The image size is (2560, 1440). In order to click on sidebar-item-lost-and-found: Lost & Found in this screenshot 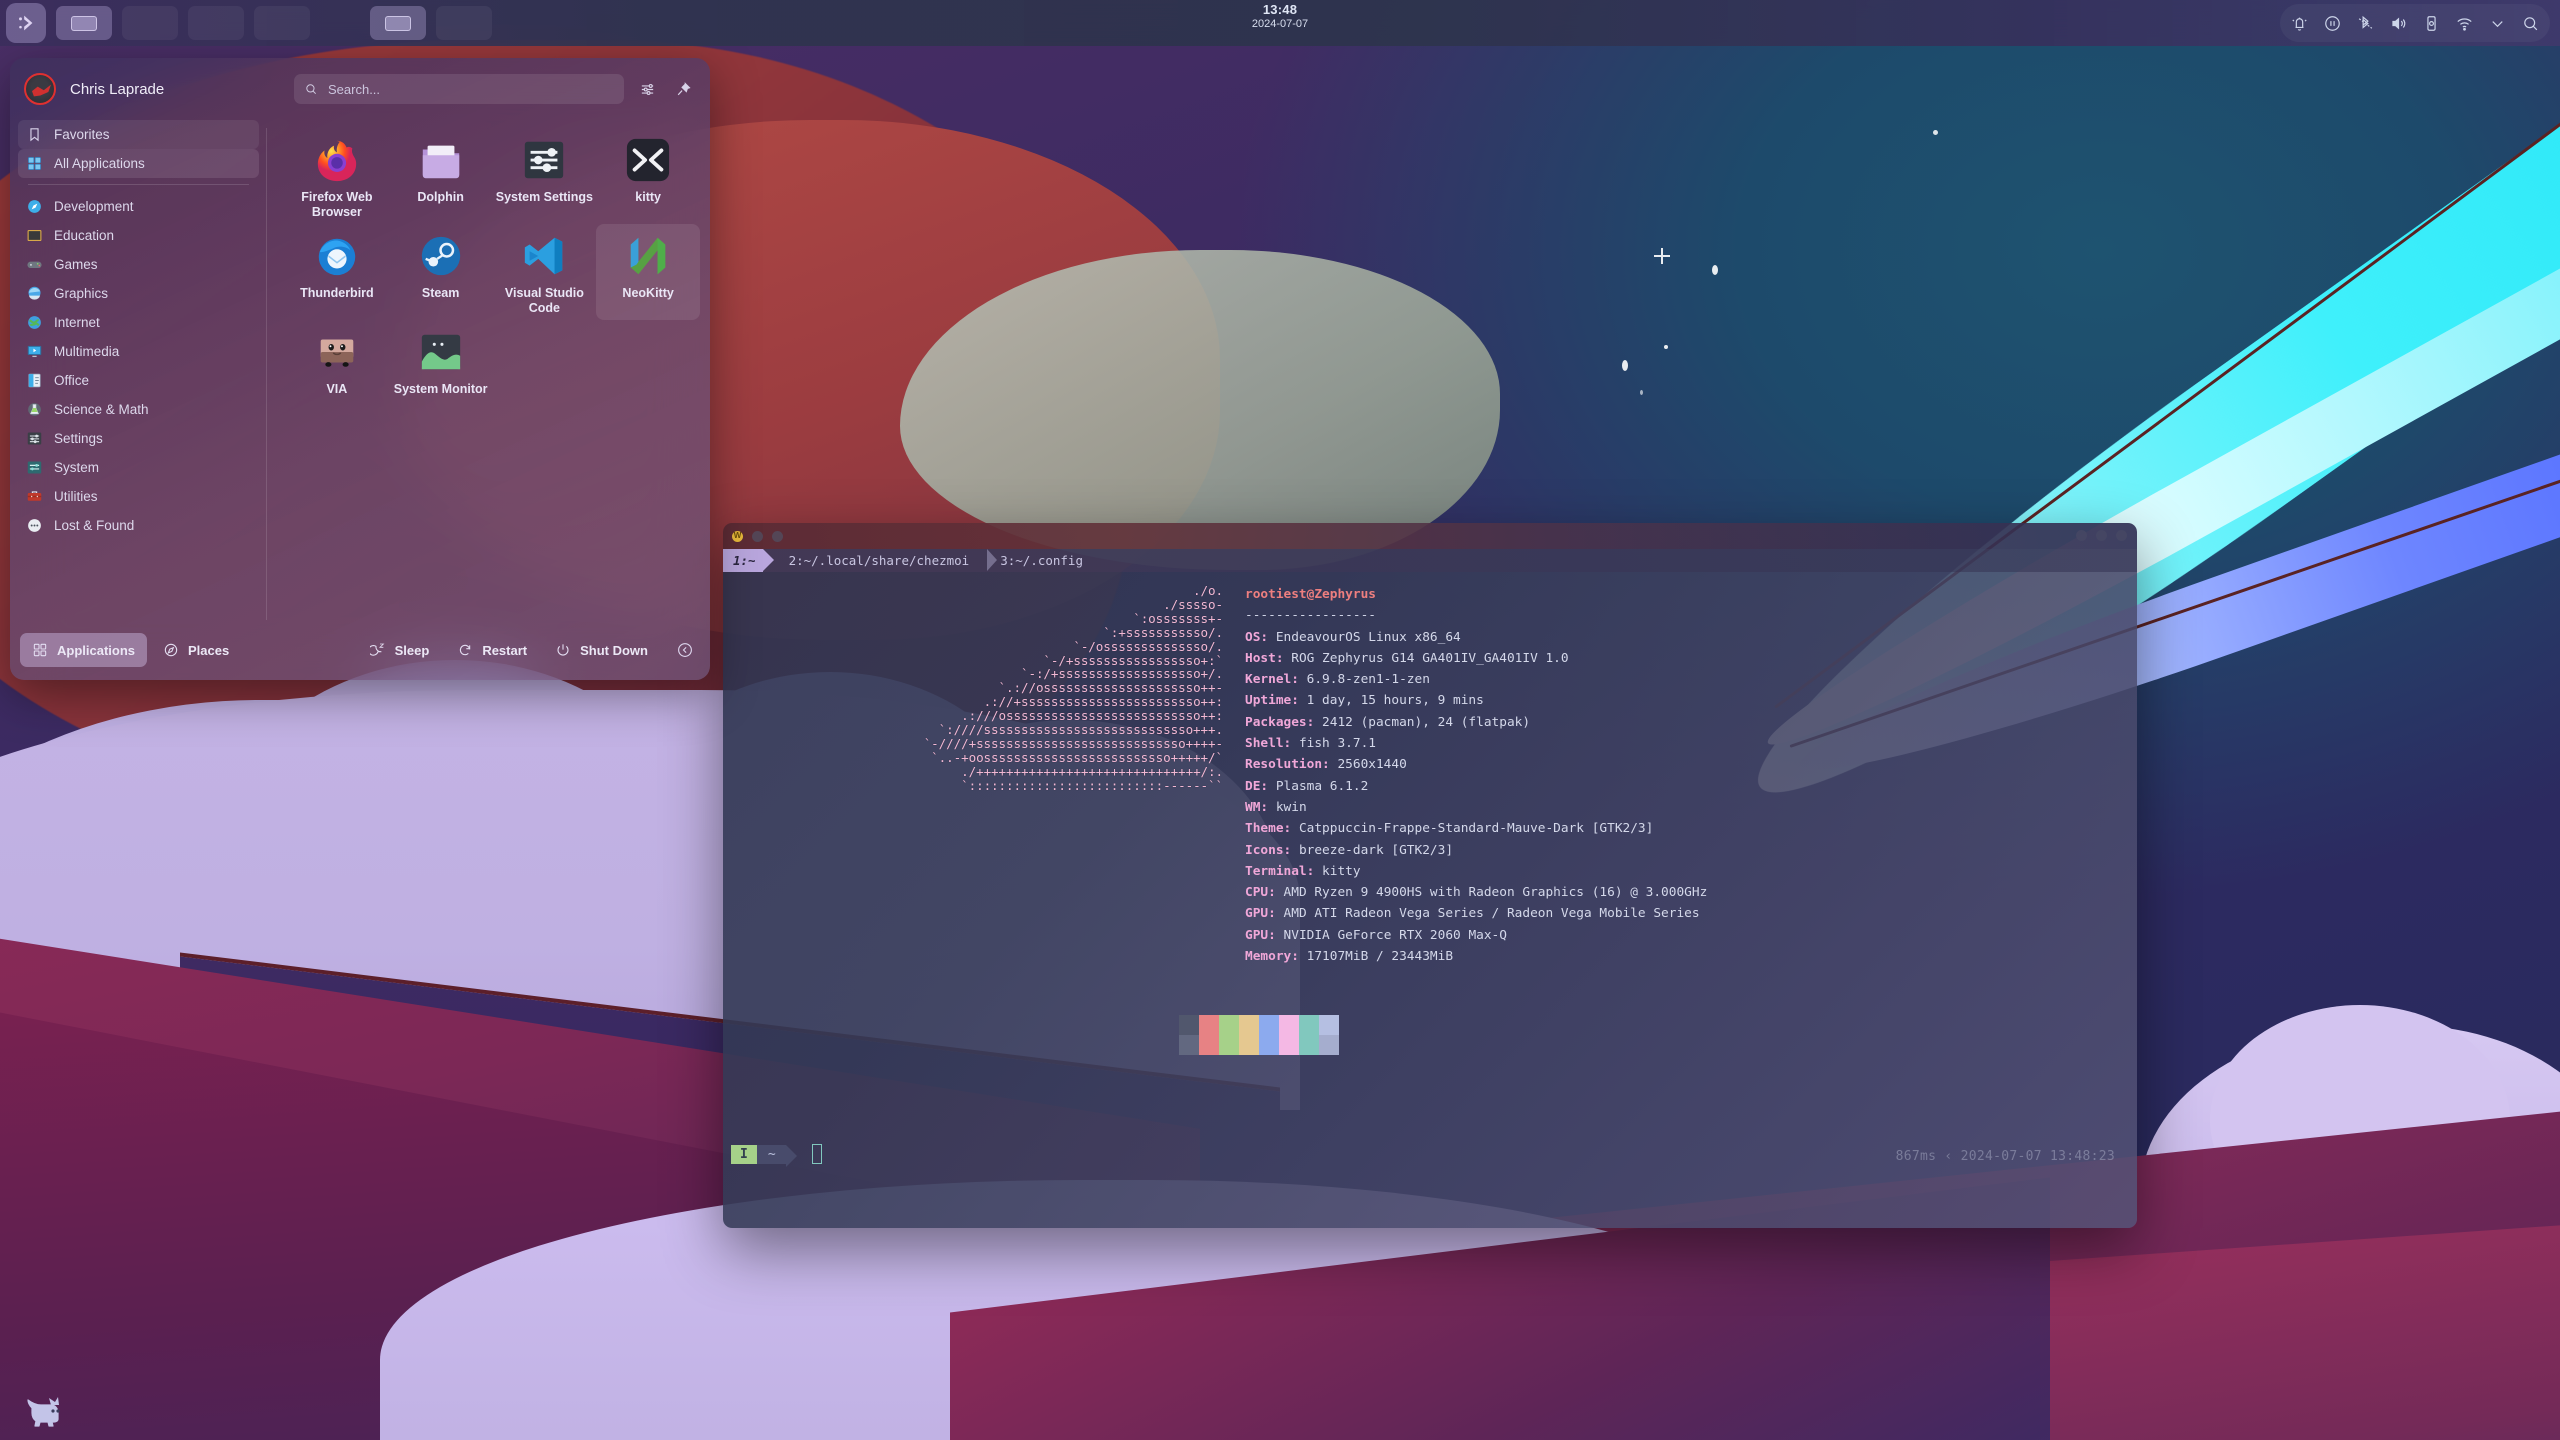, I will do `click(138, 525)`.